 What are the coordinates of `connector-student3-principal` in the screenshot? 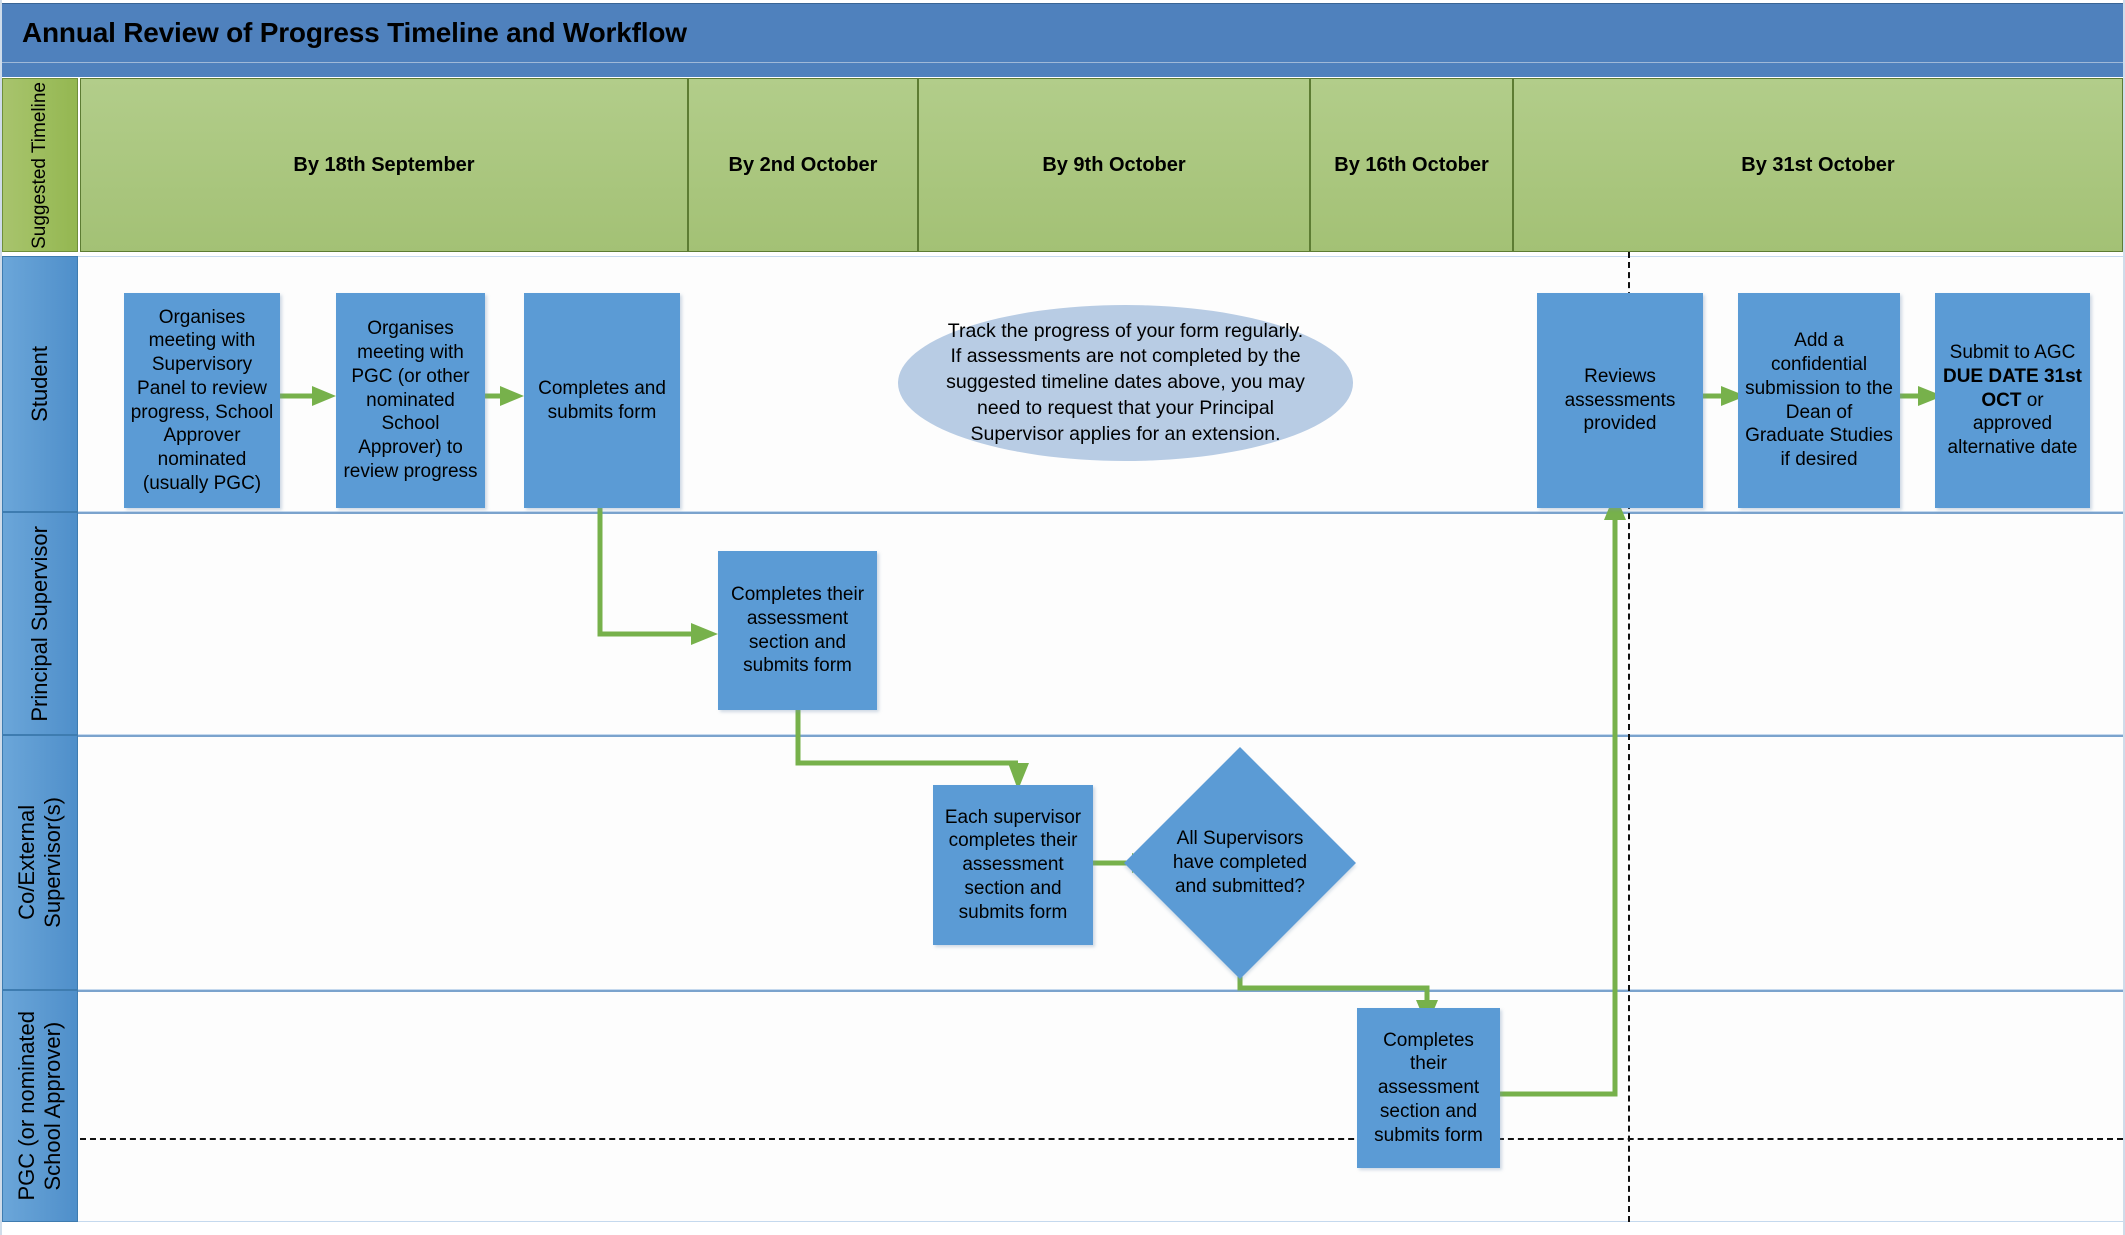 It's located at (657, 576).